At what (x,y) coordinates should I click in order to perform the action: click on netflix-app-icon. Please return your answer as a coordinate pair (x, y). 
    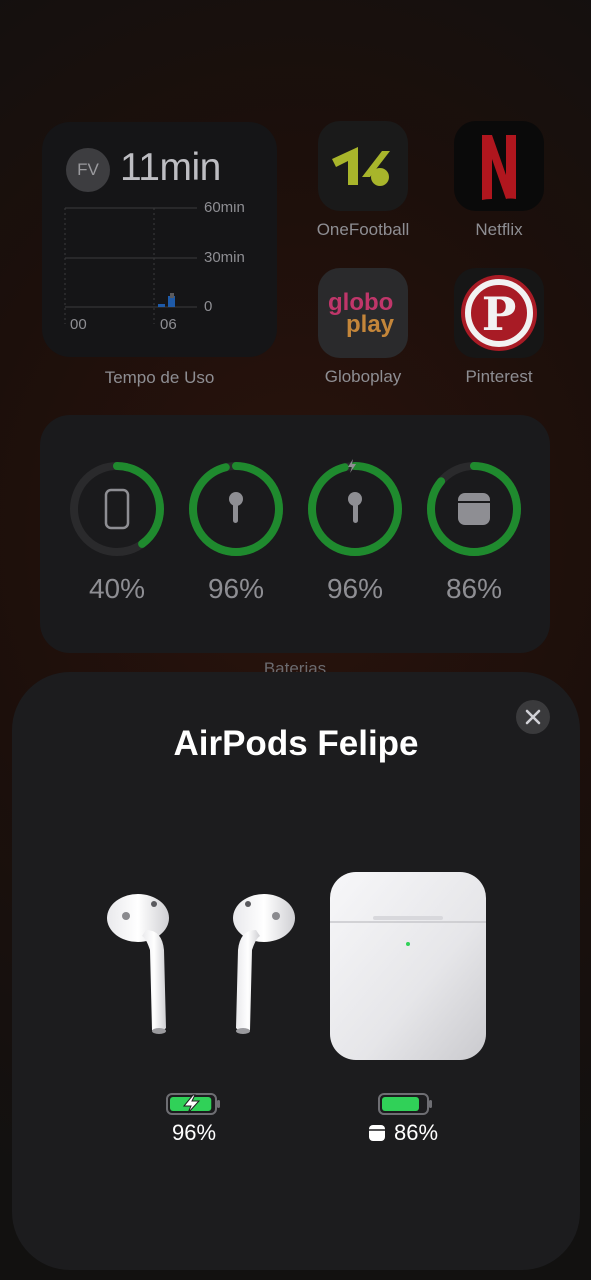
    Looking at the image, I should click on (499, 166).